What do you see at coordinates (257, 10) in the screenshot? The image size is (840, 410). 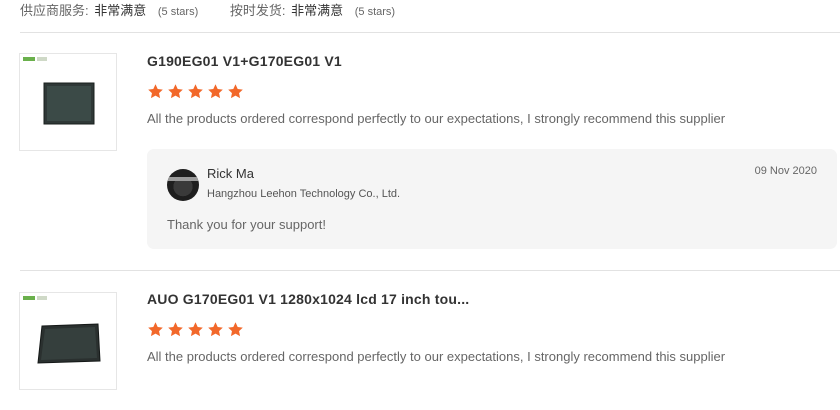 I see `rating-label: 按时发货:` at bounding box center [257, 10].